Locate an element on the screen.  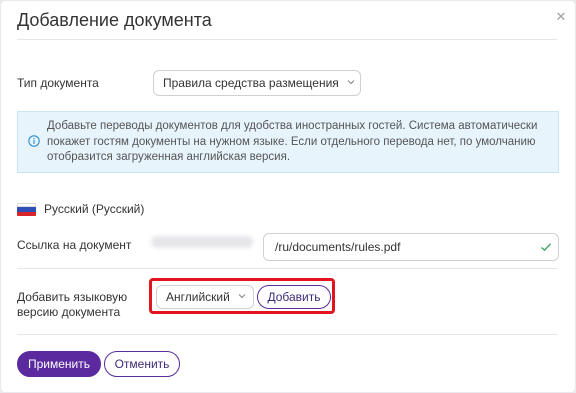
add-language-label: Добавить языковую версию документа is located at coordinates (72, 305).